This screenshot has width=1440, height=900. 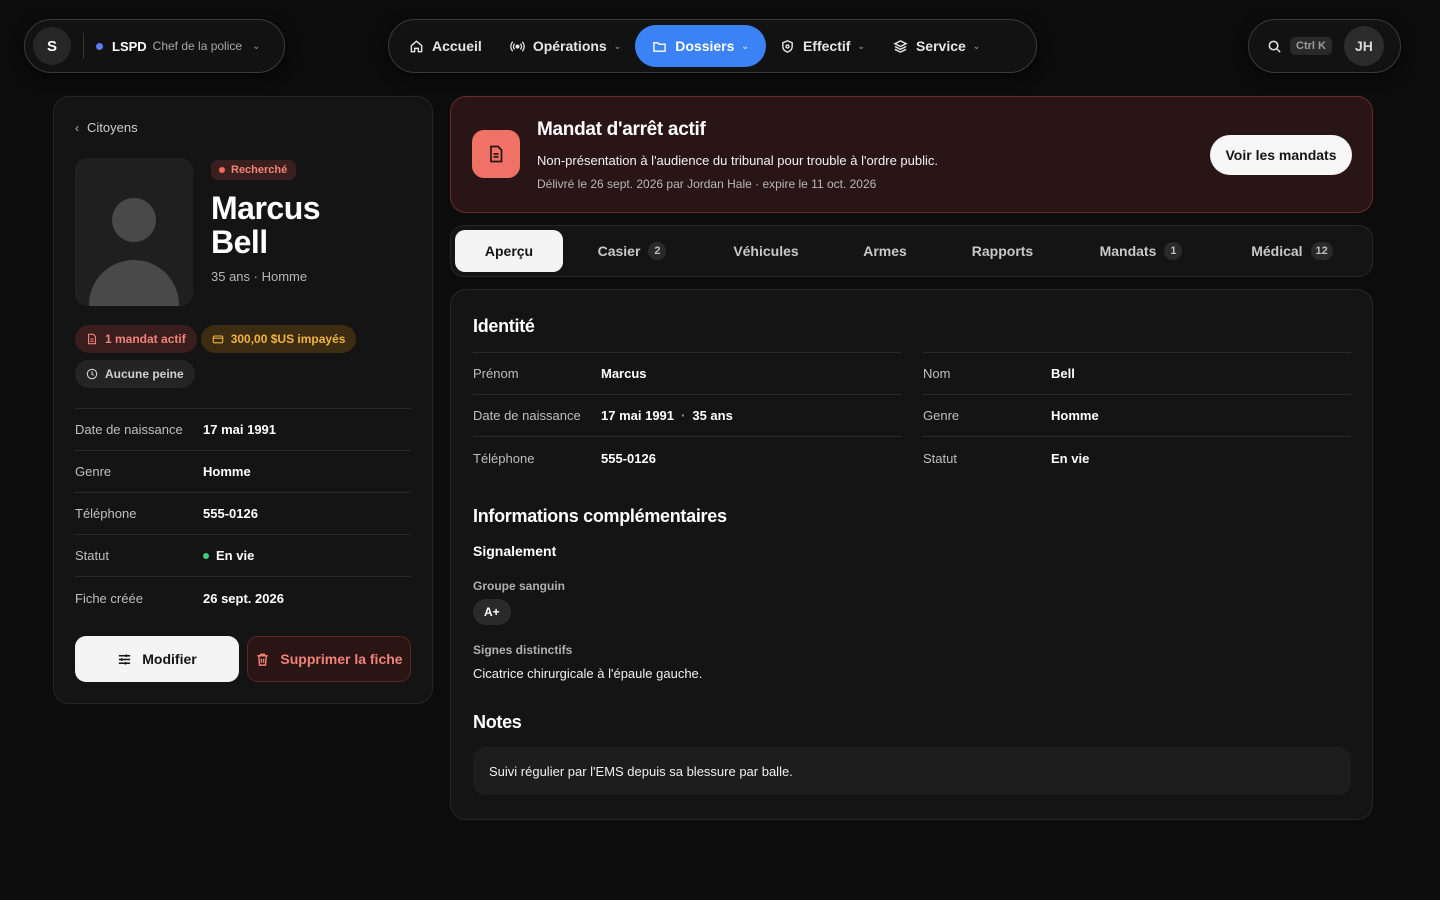 I want to click on search-icon, so click(x=1274, y=46).